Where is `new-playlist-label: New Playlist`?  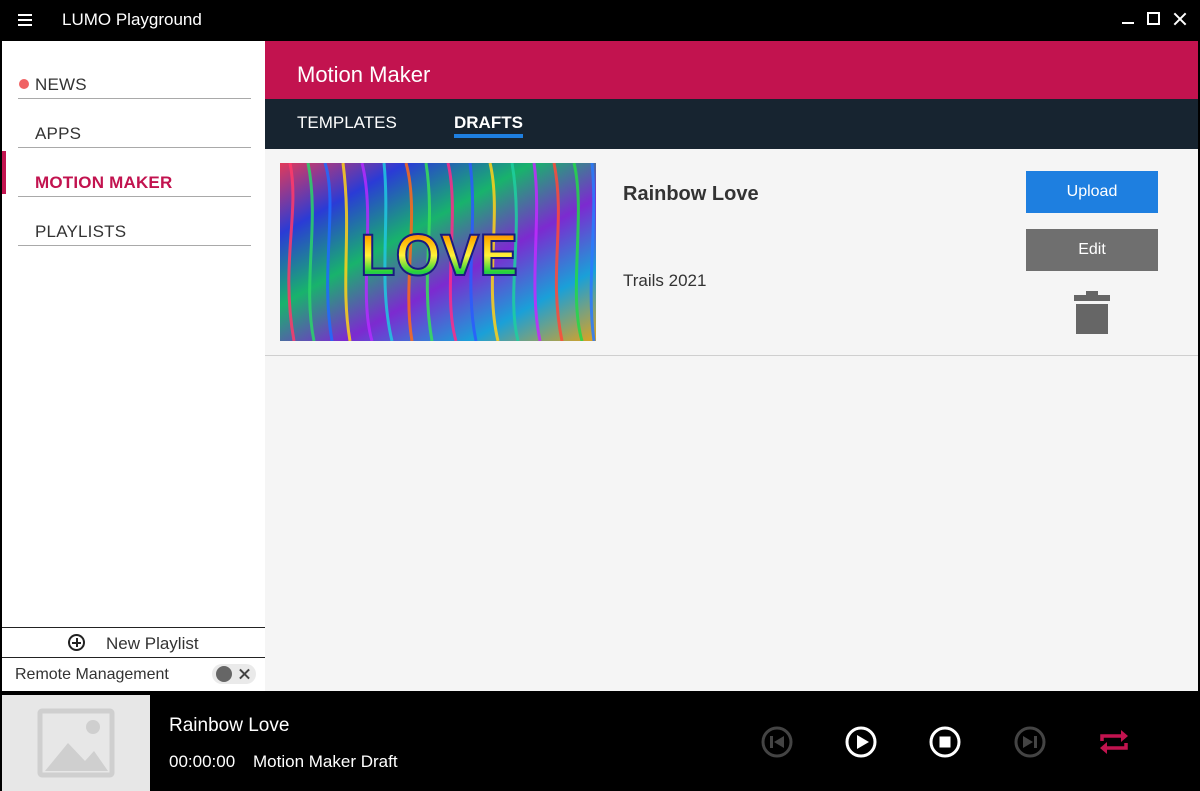 new-playlist-label: New Playlist is located at coordinates (152, 643).